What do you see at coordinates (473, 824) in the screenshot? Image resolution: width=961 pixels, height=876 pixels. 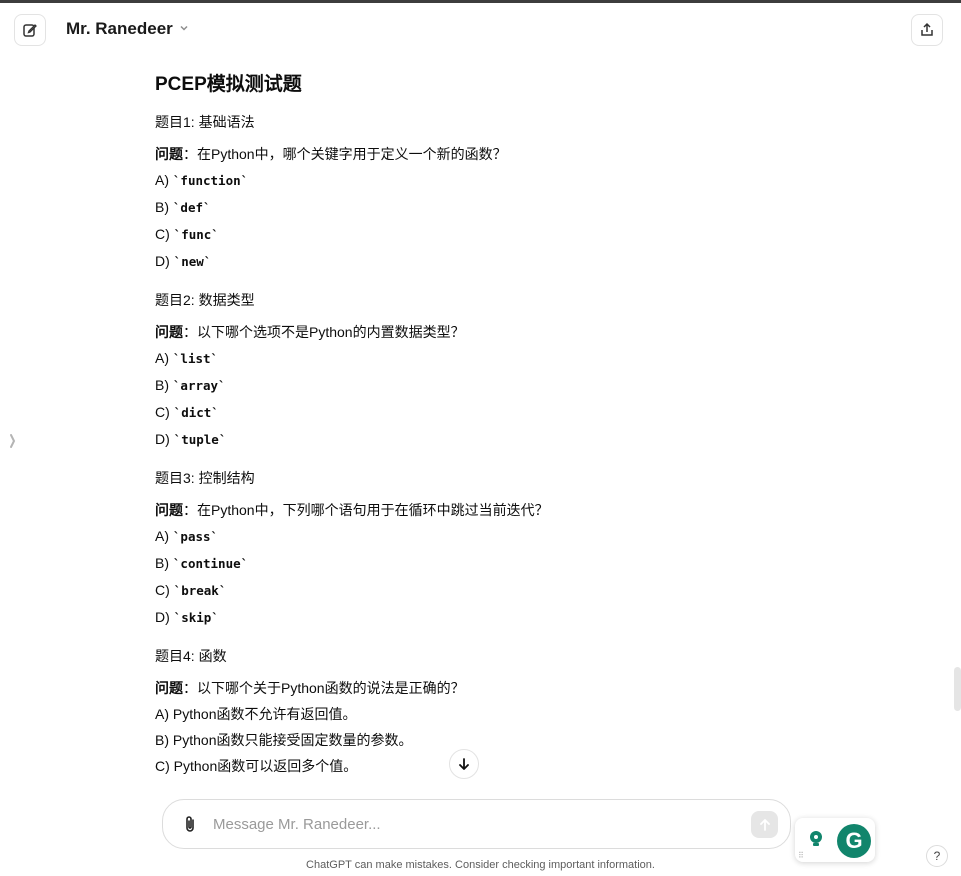 I see `message-input` at bounding box center [473, 824].